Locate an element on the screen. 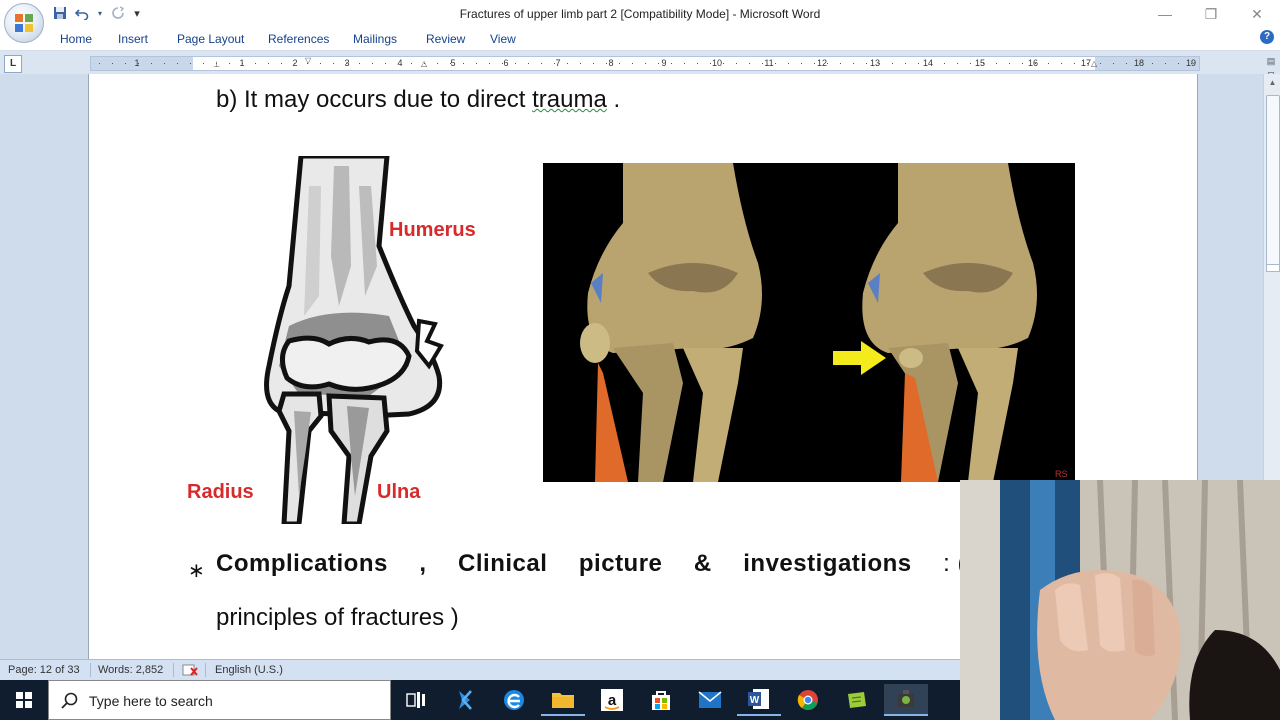 The image size is (1280, 720). scrollbar-thumb is located at coordinates (1273, 181).